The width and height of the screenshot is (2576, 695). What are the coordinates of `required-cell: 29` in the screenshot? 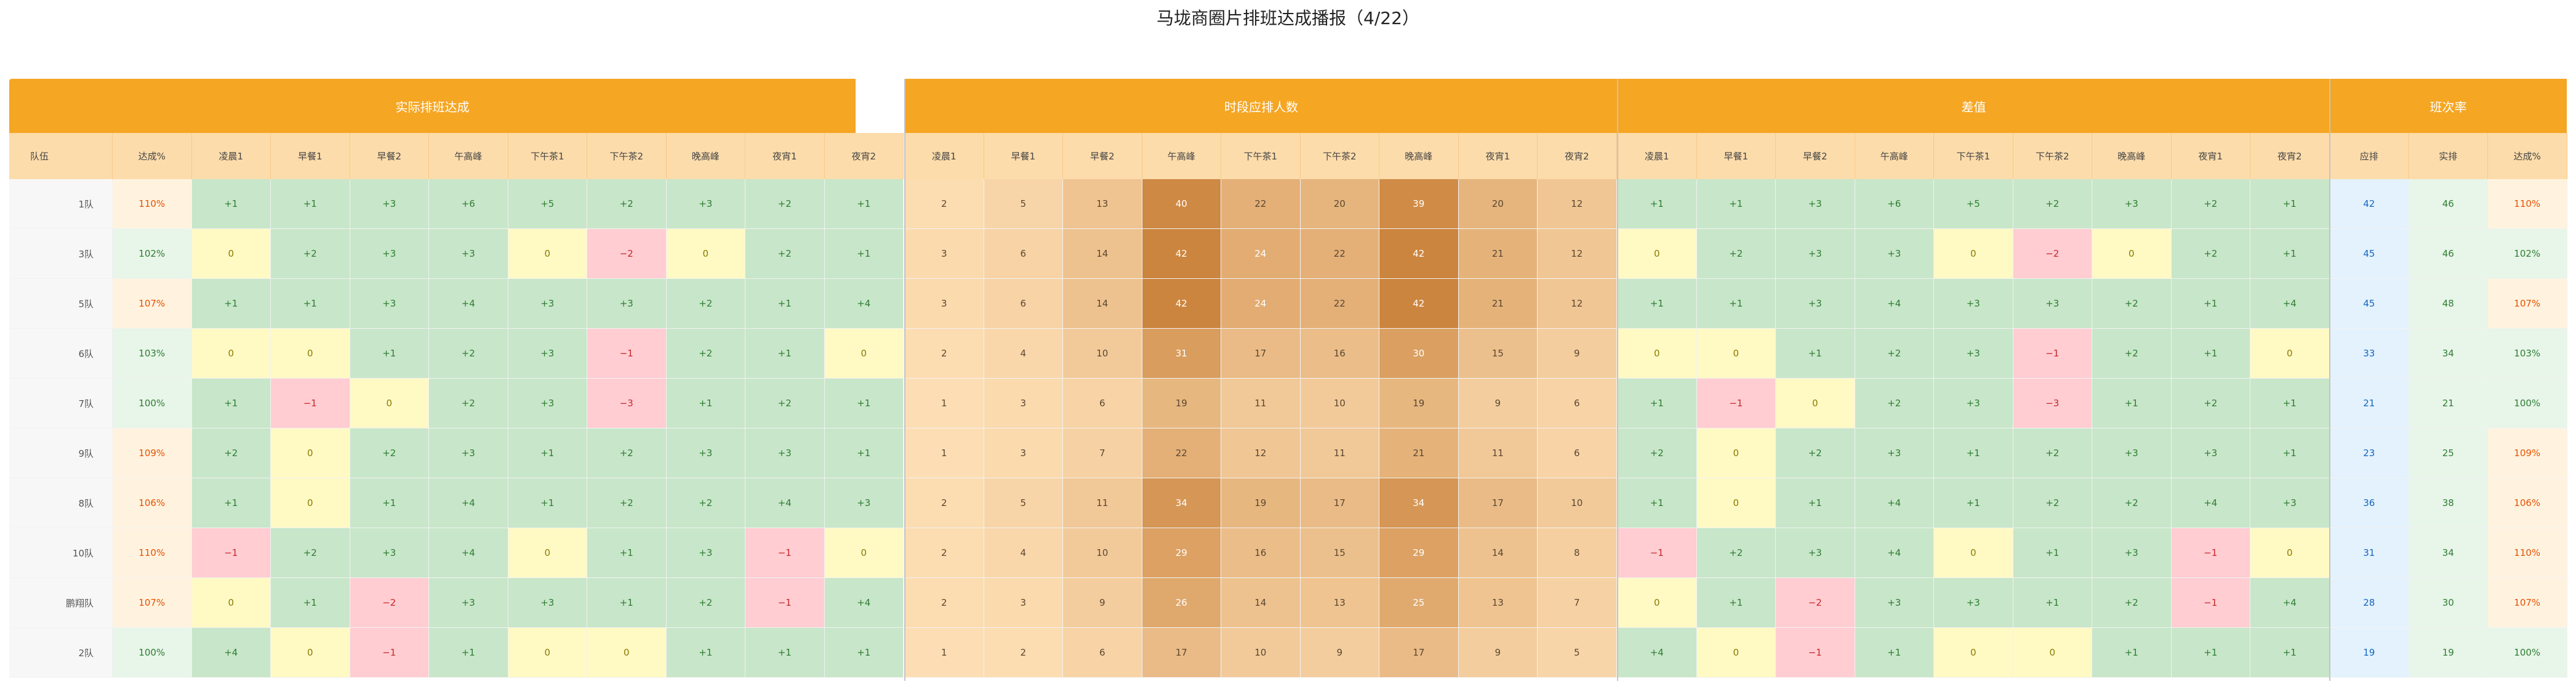 It's located at (1419, 553).